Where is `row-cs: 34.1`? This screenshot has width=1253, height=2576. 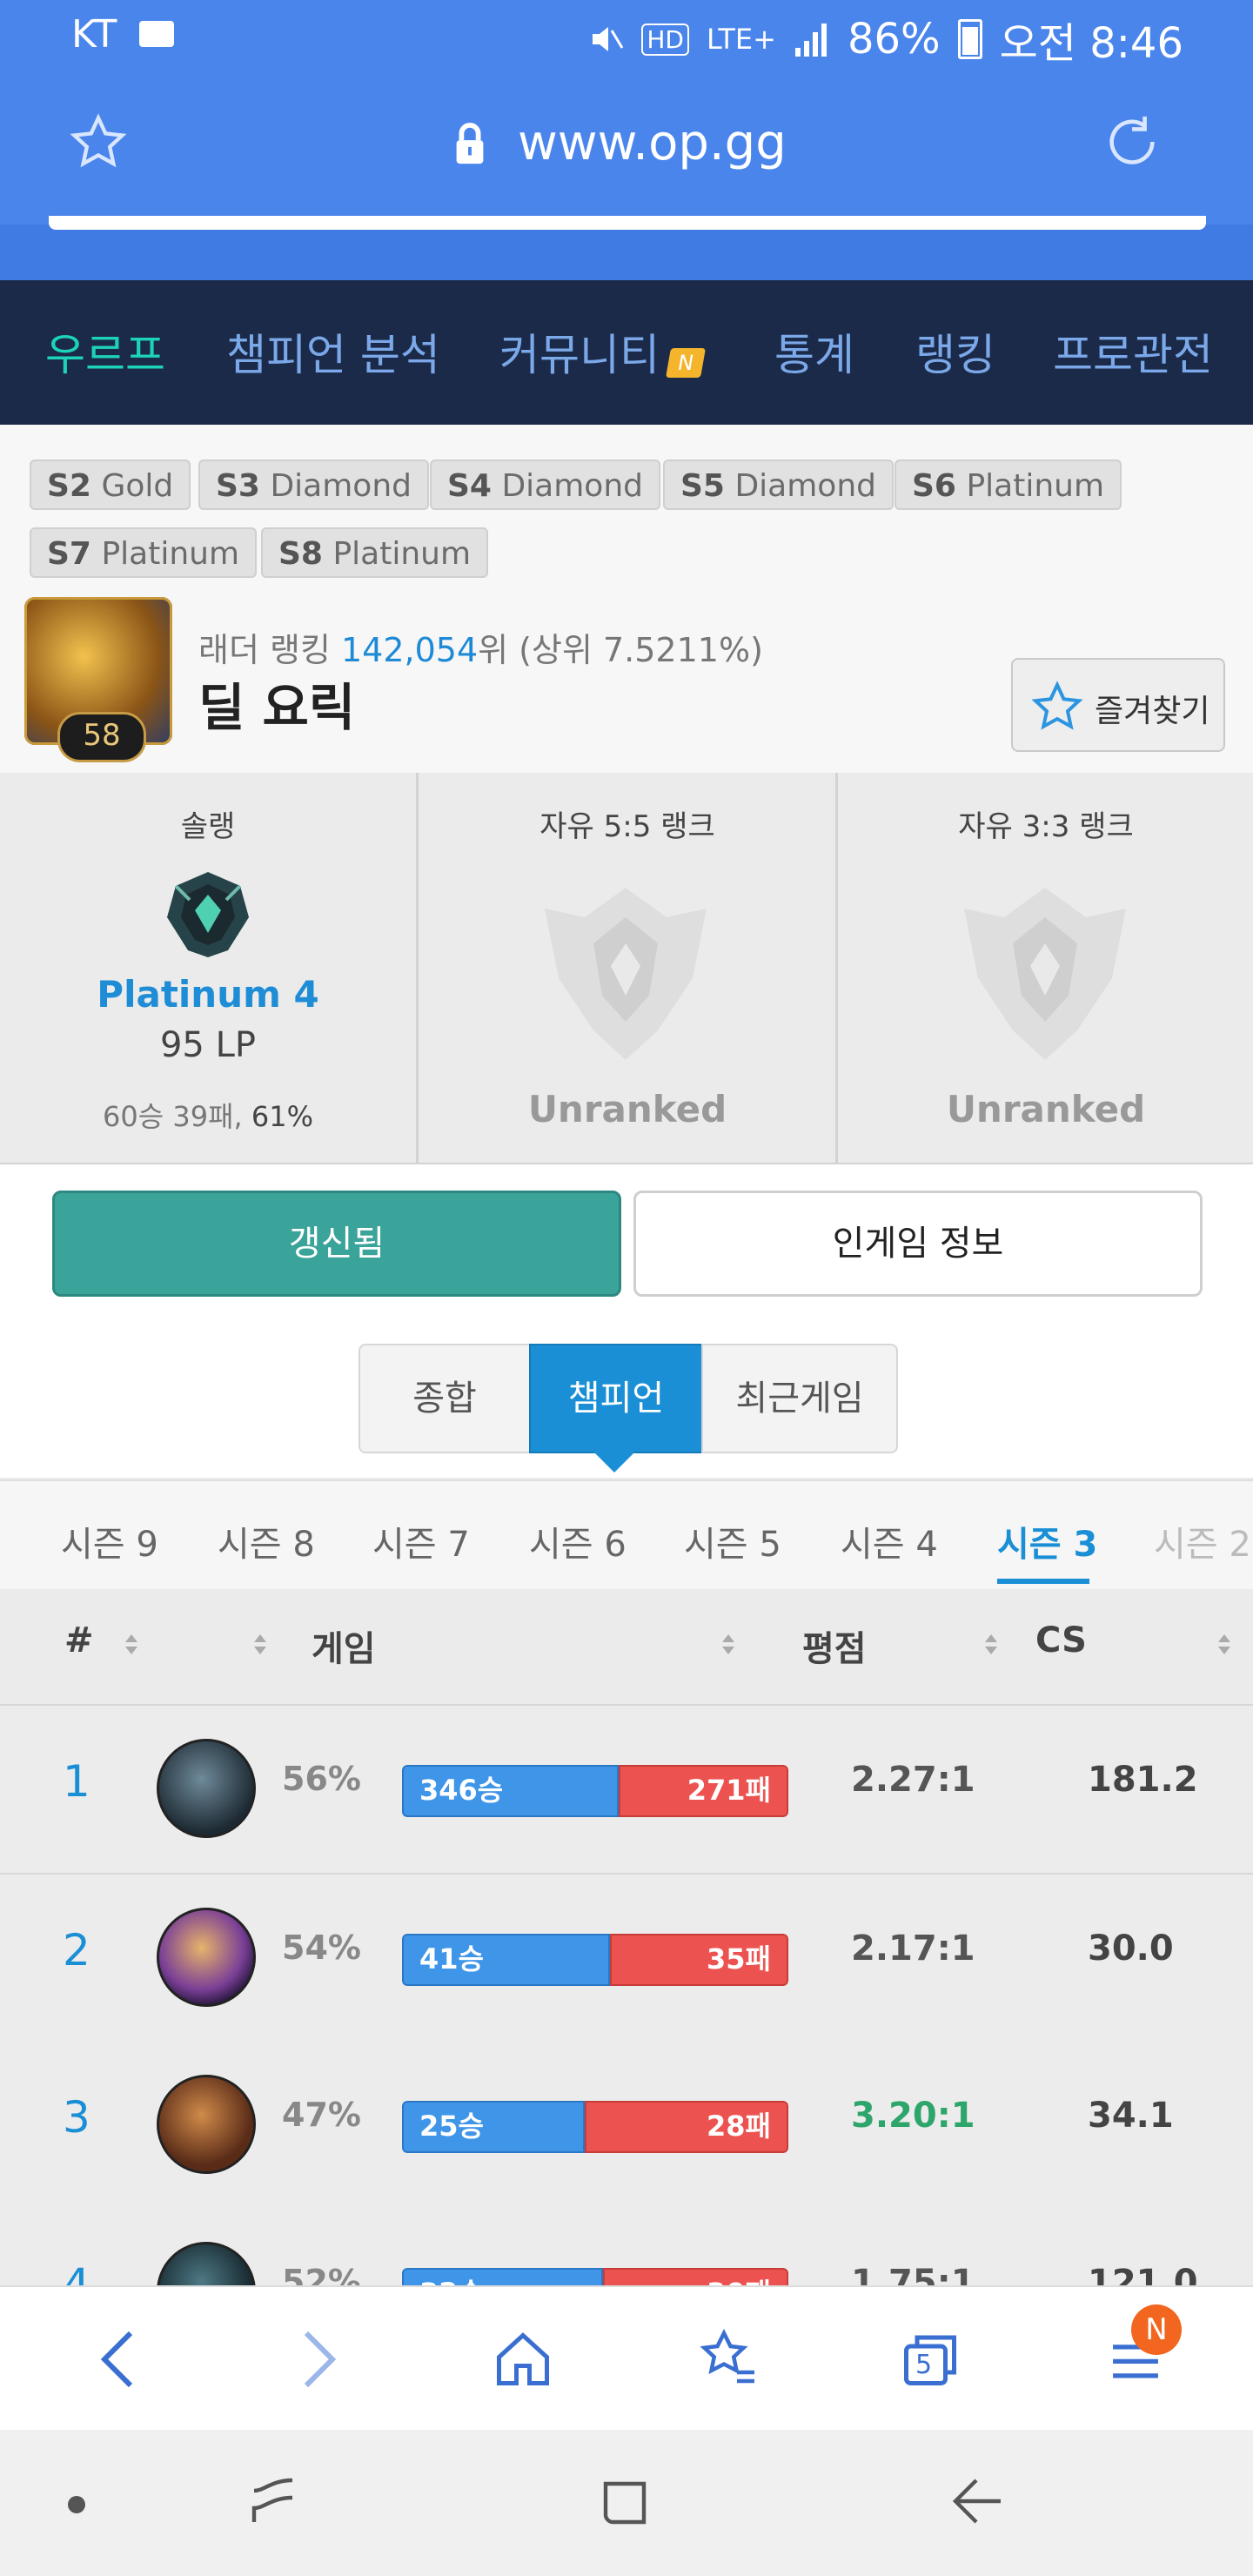
row-cs: 34.1 is located at coordinates (1131, 2116).